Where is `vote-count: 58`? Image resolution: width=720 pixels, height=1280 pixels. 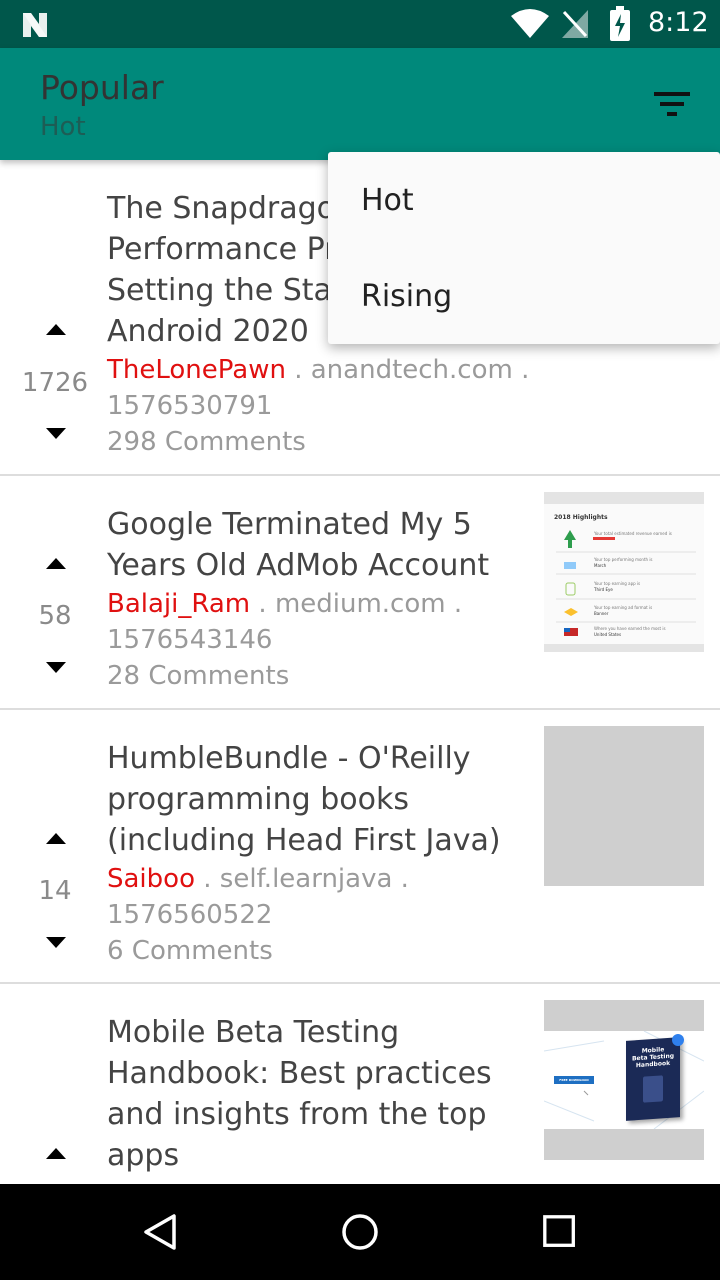 vote-count: 58 is located at coordinates (55, 616).